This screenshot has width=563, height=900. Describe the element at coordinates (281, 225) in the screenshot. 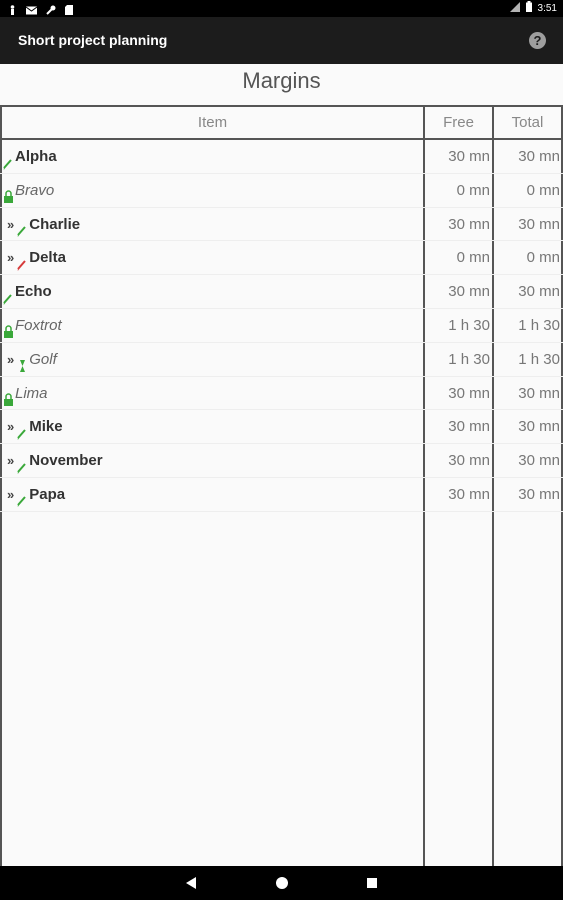

I see `table-row: » Charlie 30 mn 30 mn` at that location.